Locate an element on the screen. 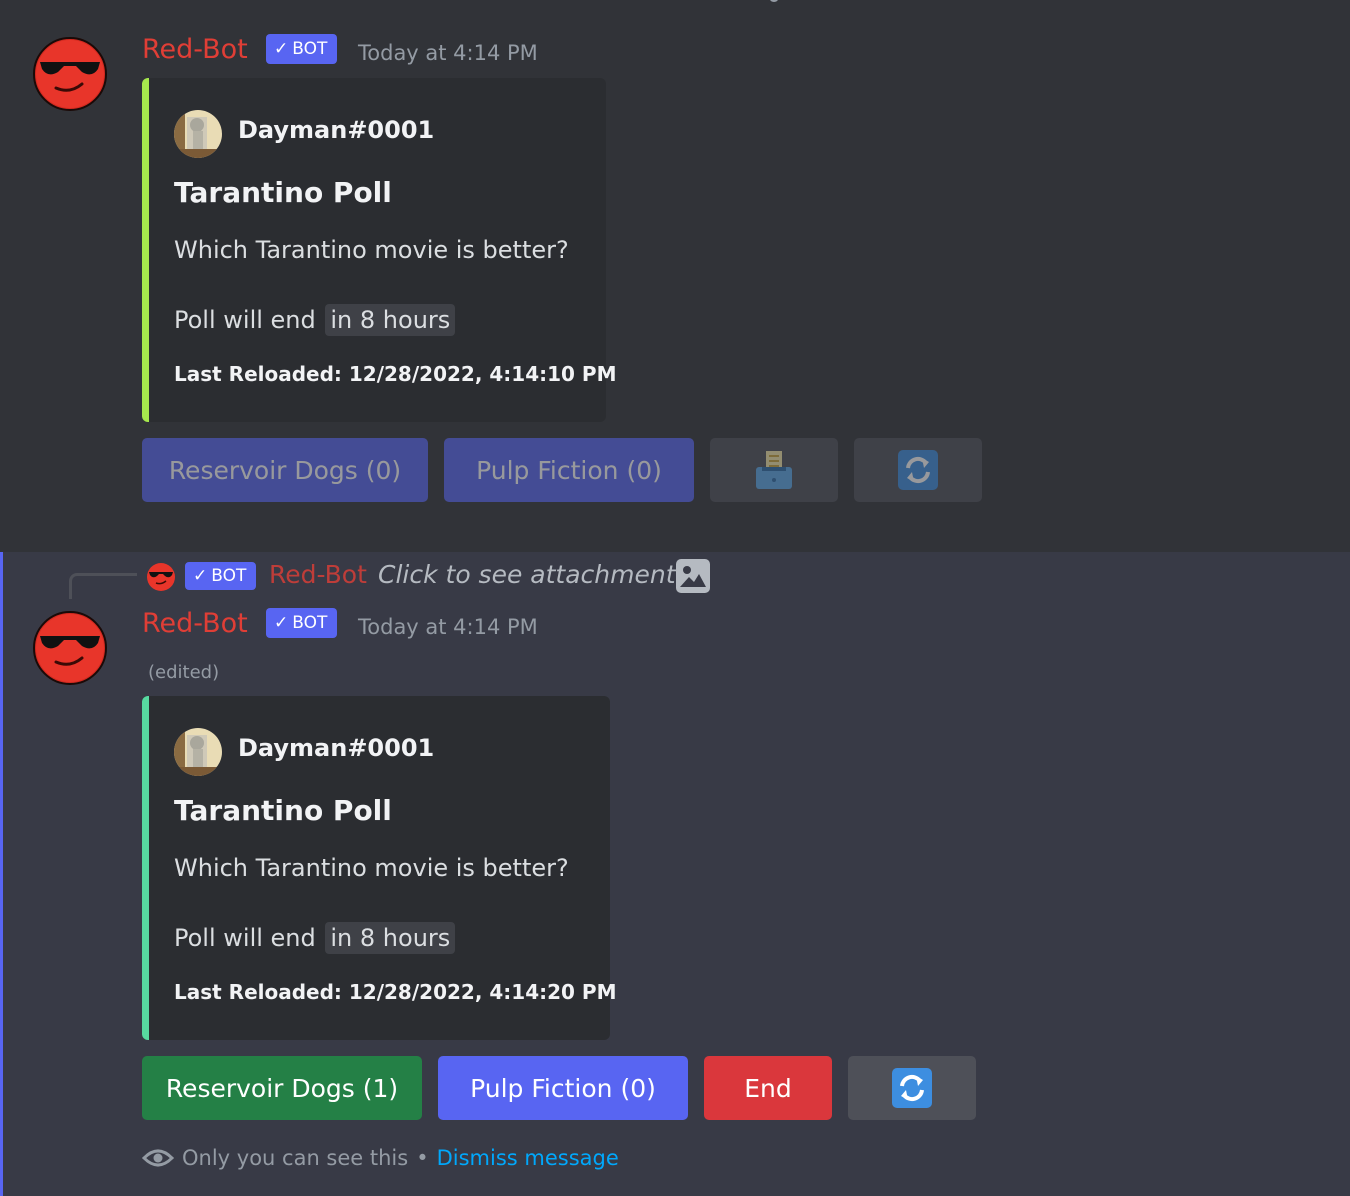 This screenshot has height=1196, width=1350. reservoir-dogs-button: Reservoir Dogs (1) is located at coordinates (282, 1088).